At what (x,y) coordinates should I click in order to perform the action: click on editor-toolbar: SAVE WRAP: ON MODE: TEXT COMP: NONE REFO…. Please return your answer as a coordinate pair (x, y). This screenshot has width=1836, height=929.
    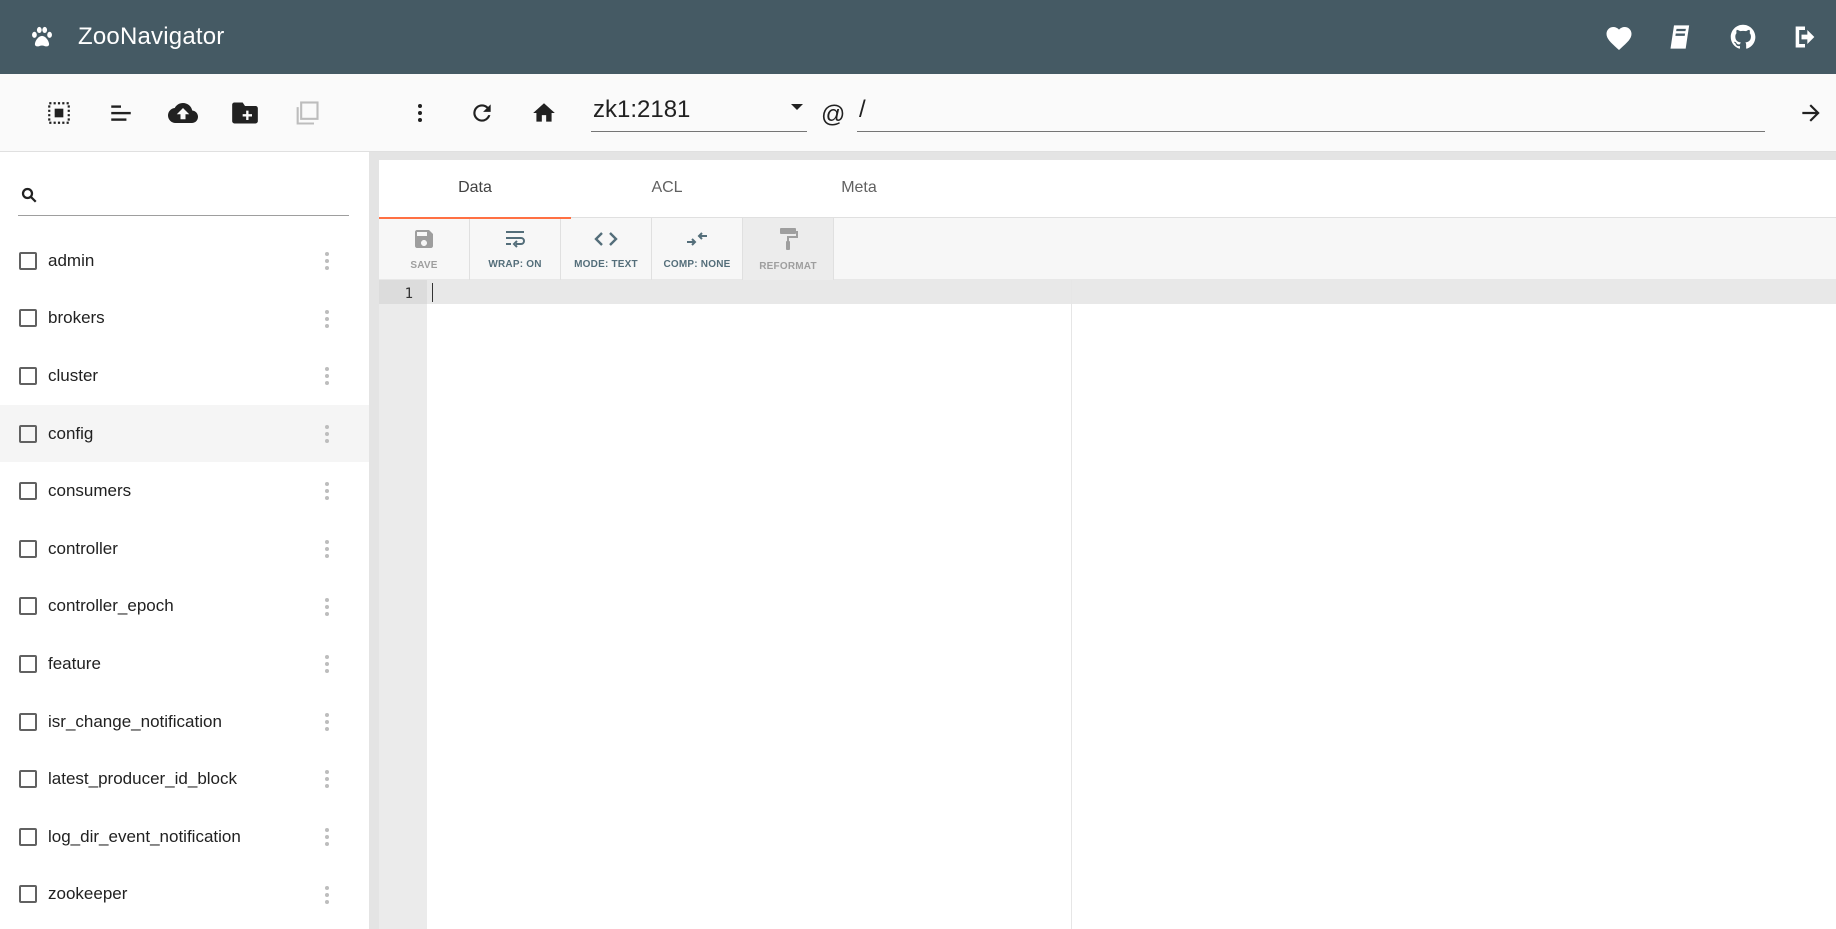
    Looking at the image, I should click on (1107, 249).